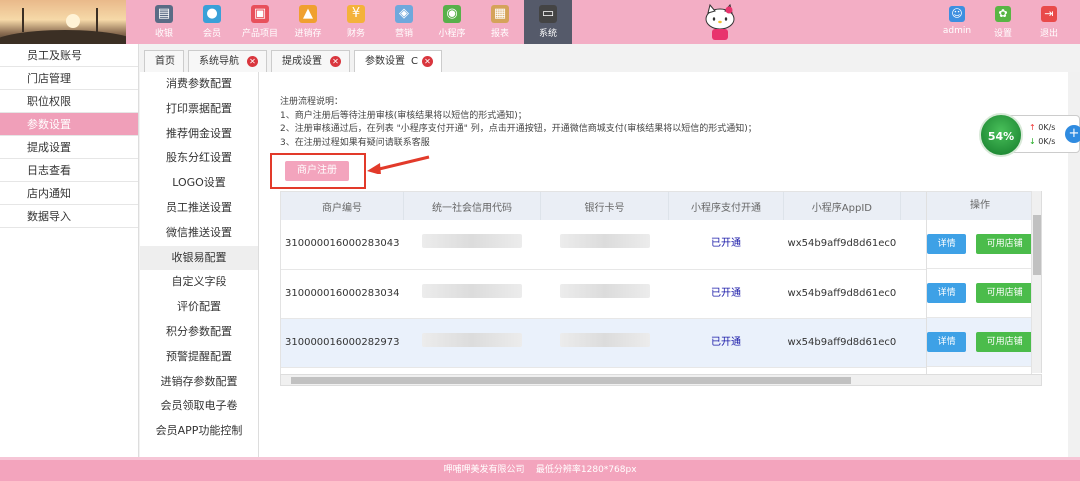 The width and height of the screenshot is (1080, 481). What do you see at coordinates (199, 332) in the screenshot?
I see `sub-menu-item: 积分参数配置` at bounding box center [199, 332].